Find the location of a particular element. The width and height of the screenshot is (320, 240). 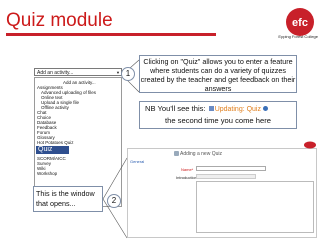

callout-nb-prefix: NB You'll see this: is located at coordinates (175, 108).